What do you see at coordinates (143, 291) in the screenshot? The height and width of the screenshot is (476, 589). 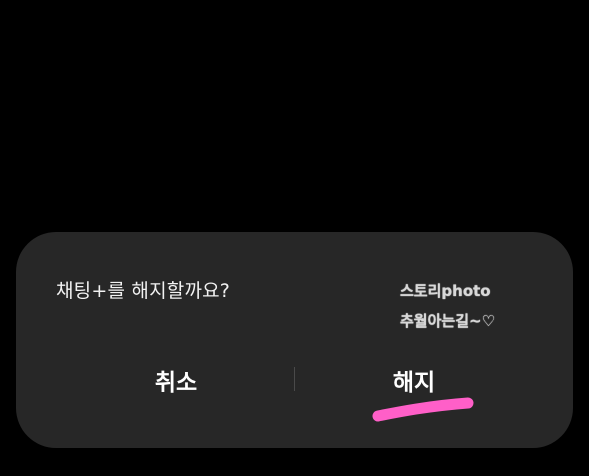 I see `dialog-message: 채팅+를 해지할까요?` at bounding box center [143, 291].